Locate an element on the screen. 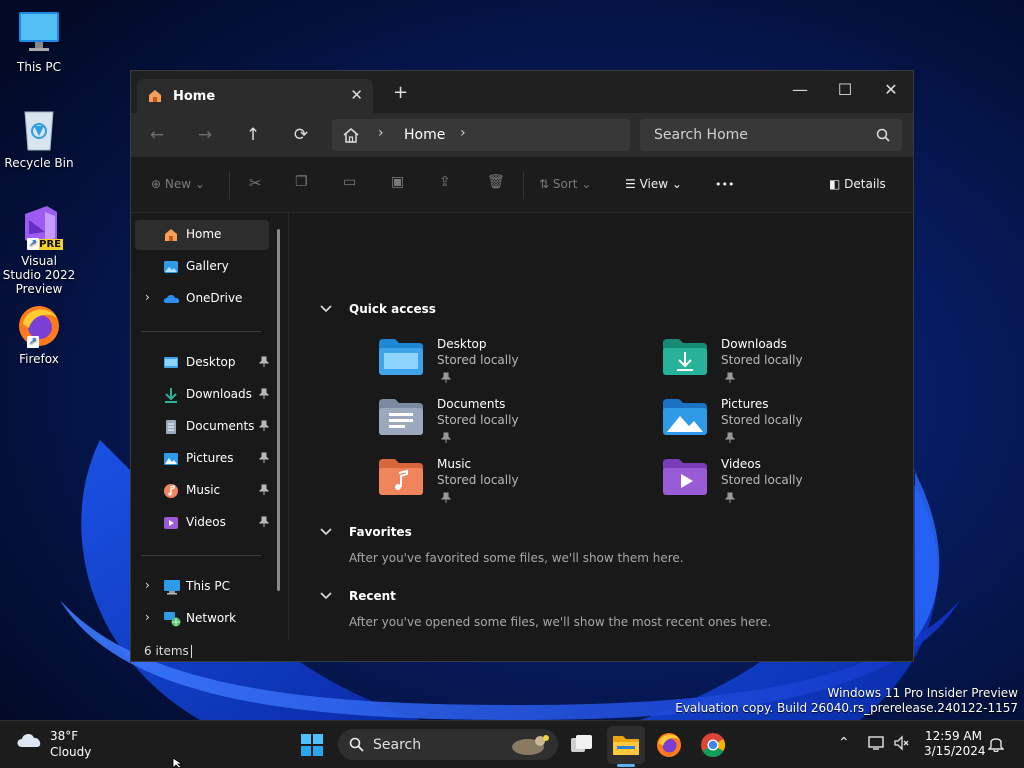  clock-time: 12:59 AM is located at coordinates (953, 736).